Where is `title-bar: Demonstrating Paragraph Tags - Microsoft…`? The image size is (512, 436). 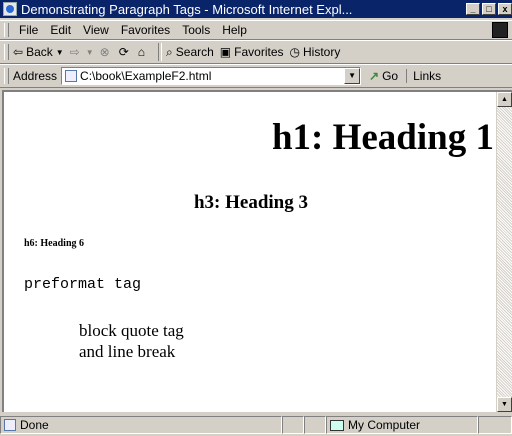 title-bar: Demonstrating Paragraph Tags - Microsoft… is located at coordinates (256, 9).